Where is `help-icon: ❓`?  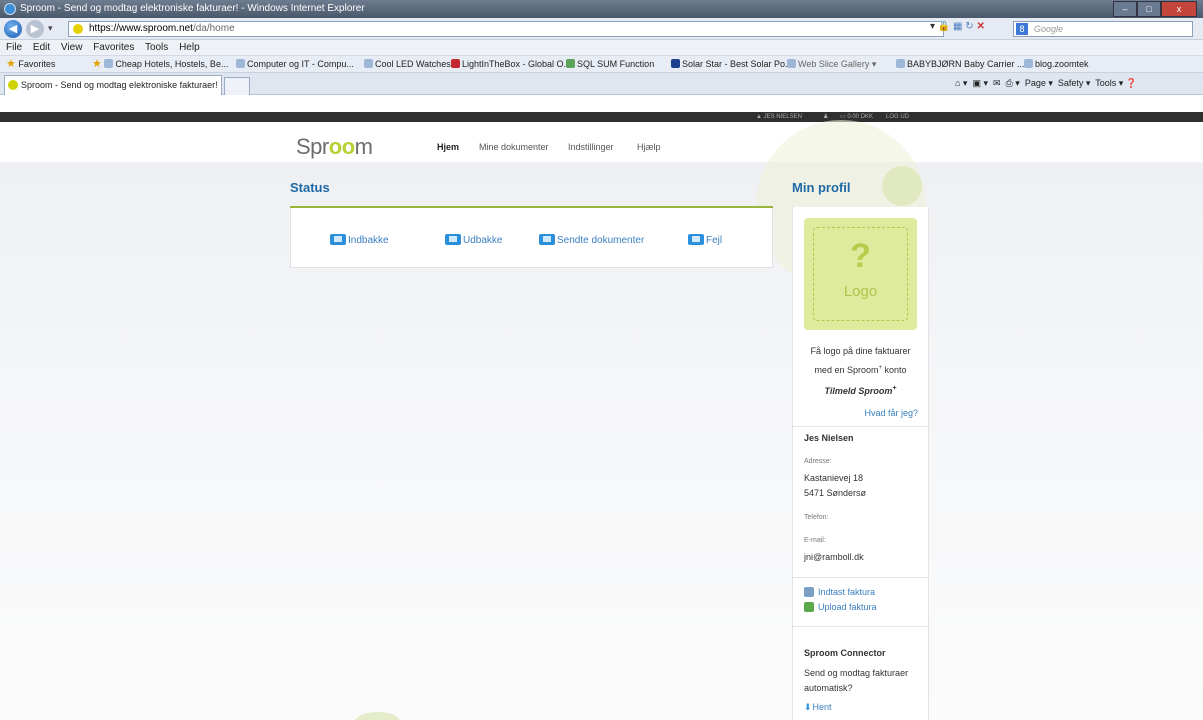 help-icon: ❓ is located at coordinates (1131, 83).